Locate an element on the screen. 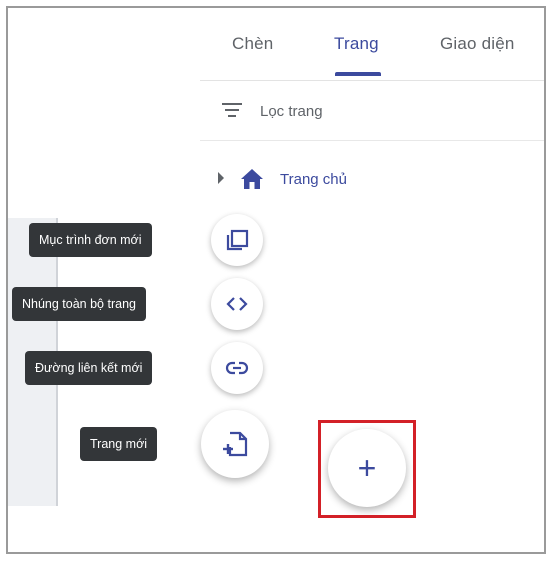  highlight-annotation-box is located at coordinates (367, 469).